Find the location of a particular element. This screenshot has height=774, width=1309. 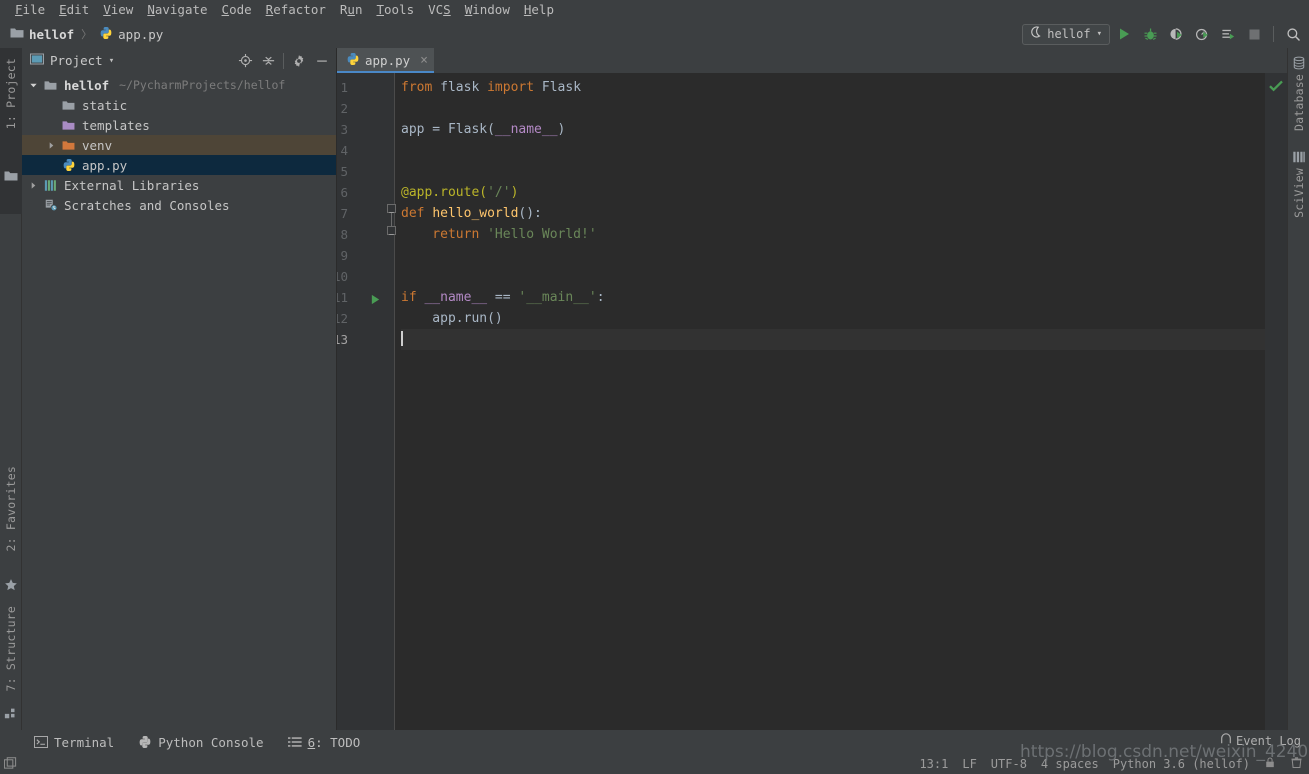

bottom-tab-6-todo: 6: TODO is located at coordinates (324, 742).